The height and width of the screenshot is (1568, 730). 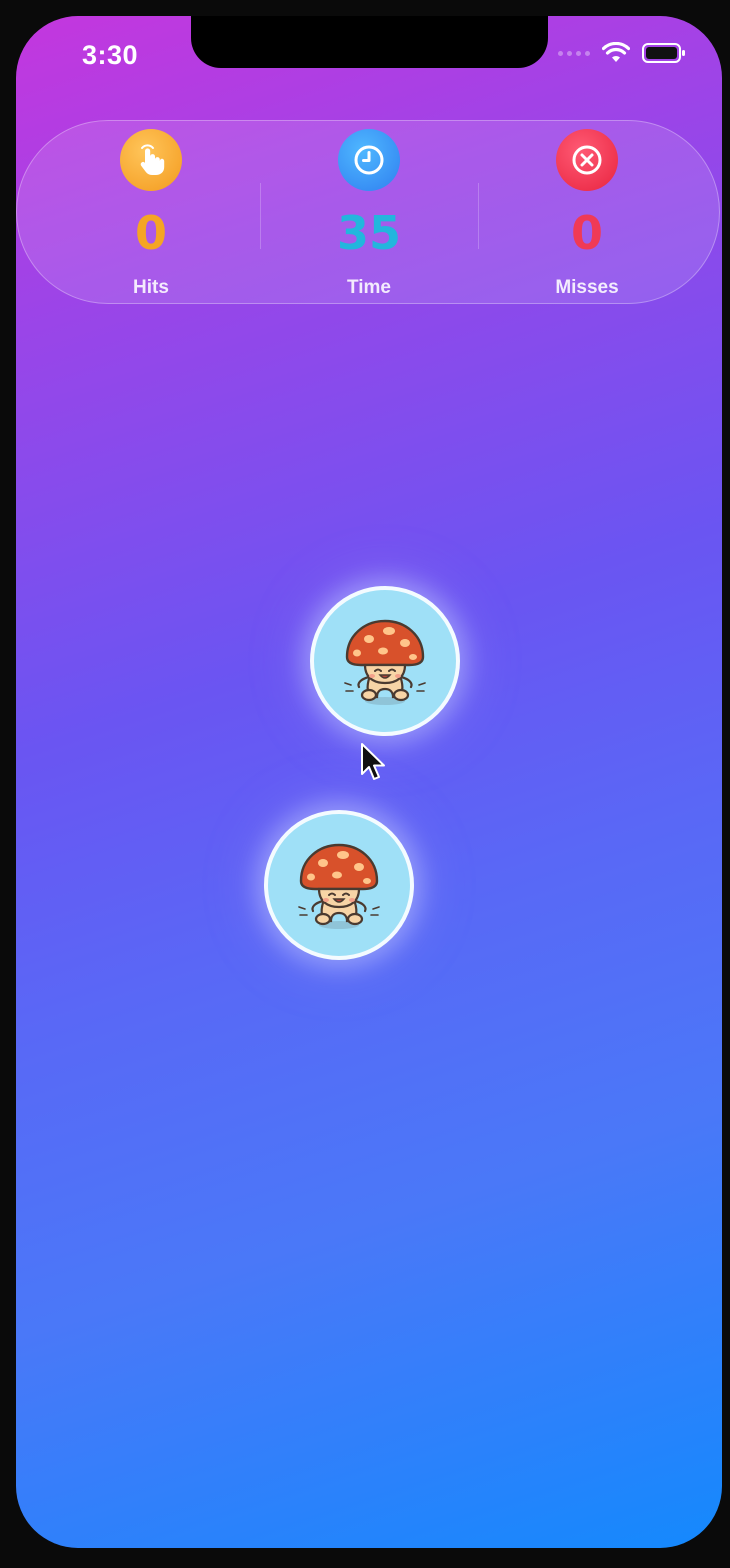 What do you see at coordinates (150, 233) in the screenshot?
I see `hits-value: 0` at bounding box center [150, 233].